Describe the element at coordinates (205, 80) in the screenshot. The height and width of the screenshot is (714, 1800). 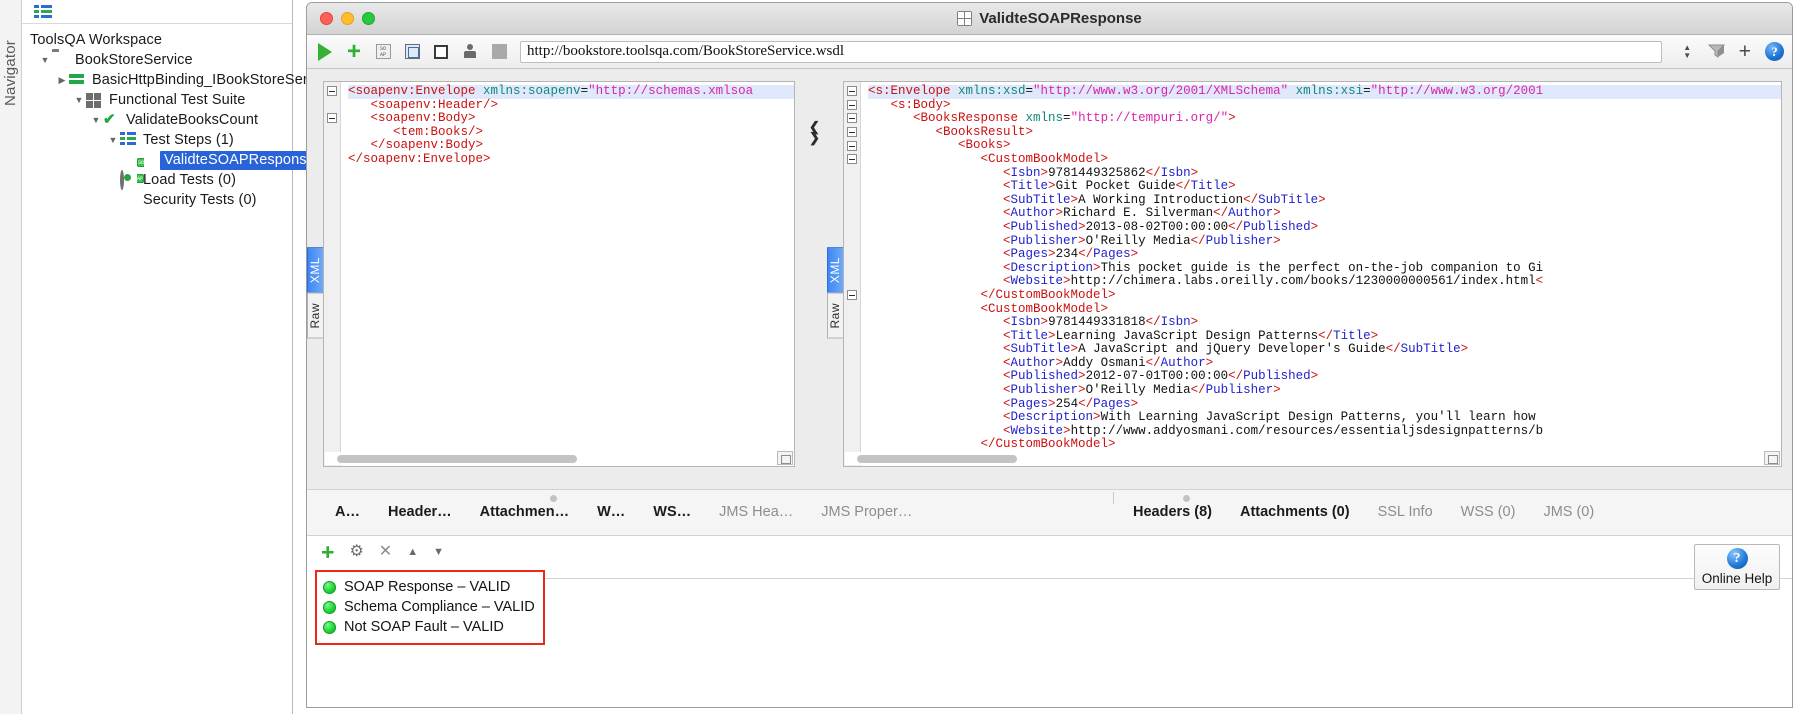
I see `tree-item-label: BasicHttpBinding_IBookStoreServi` at that location.